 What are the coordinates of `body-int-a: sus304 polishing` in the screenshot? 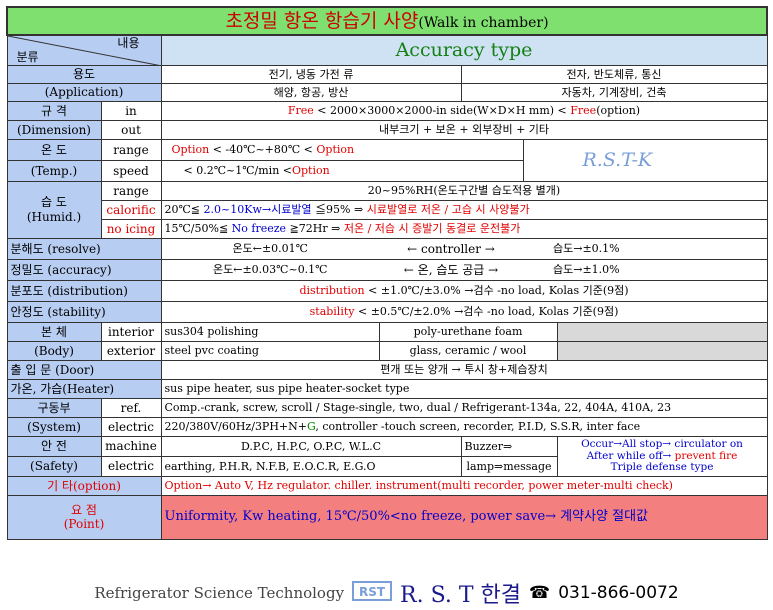 It's located at (270, 331).